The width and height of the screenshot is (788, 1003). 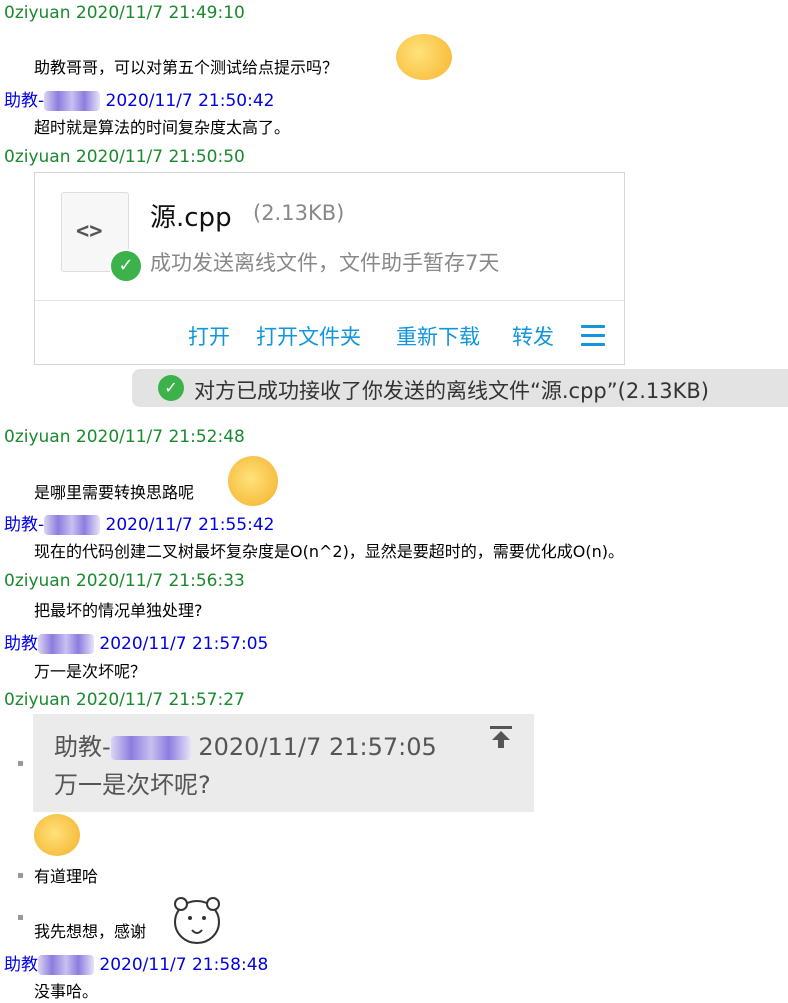 What do you see at coordinates (136, 965) in the screenshot?
I see `message-header: 助教 2020/11/7 21:58:48` at bounding box center [136, 965].